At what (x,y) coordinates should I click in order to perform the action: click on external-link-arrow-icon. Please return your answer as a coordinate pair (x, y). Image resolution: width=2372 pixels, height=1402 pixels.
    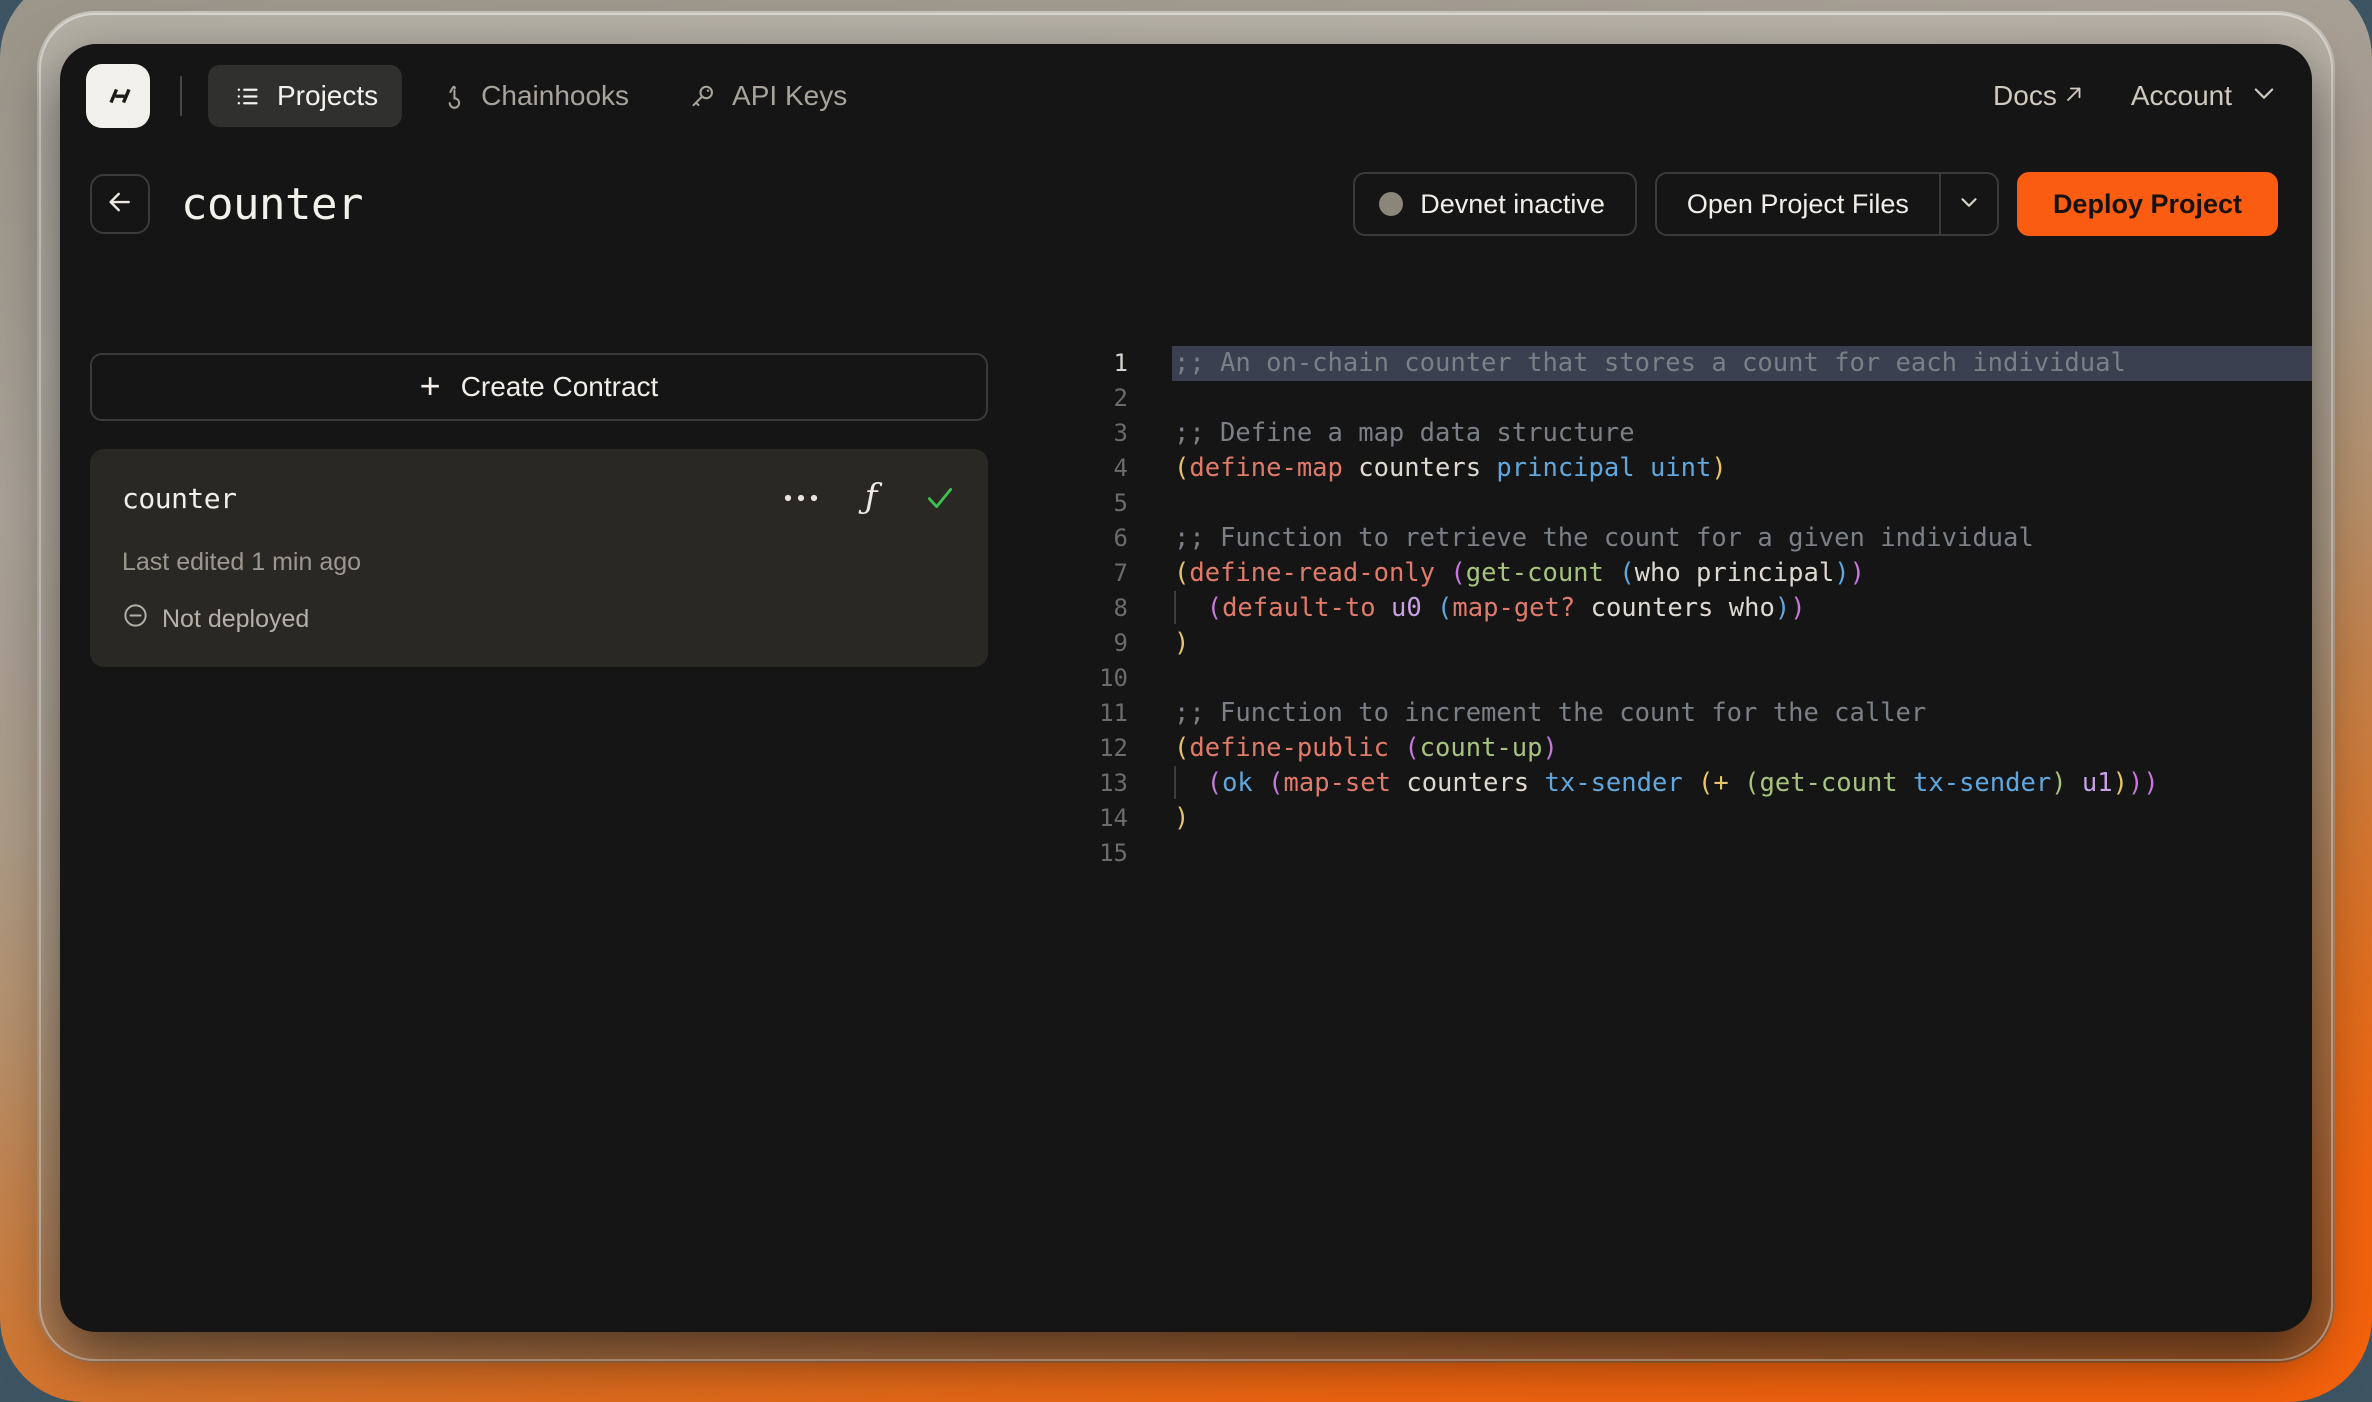
    Looking at the image, I should click on (2074, 96).